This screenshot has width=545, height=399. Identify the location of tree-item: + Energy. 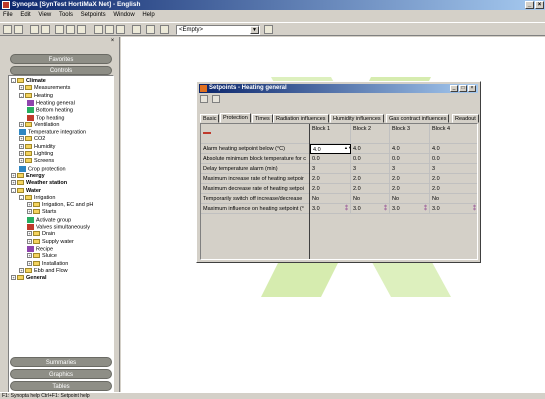
(28, 176).